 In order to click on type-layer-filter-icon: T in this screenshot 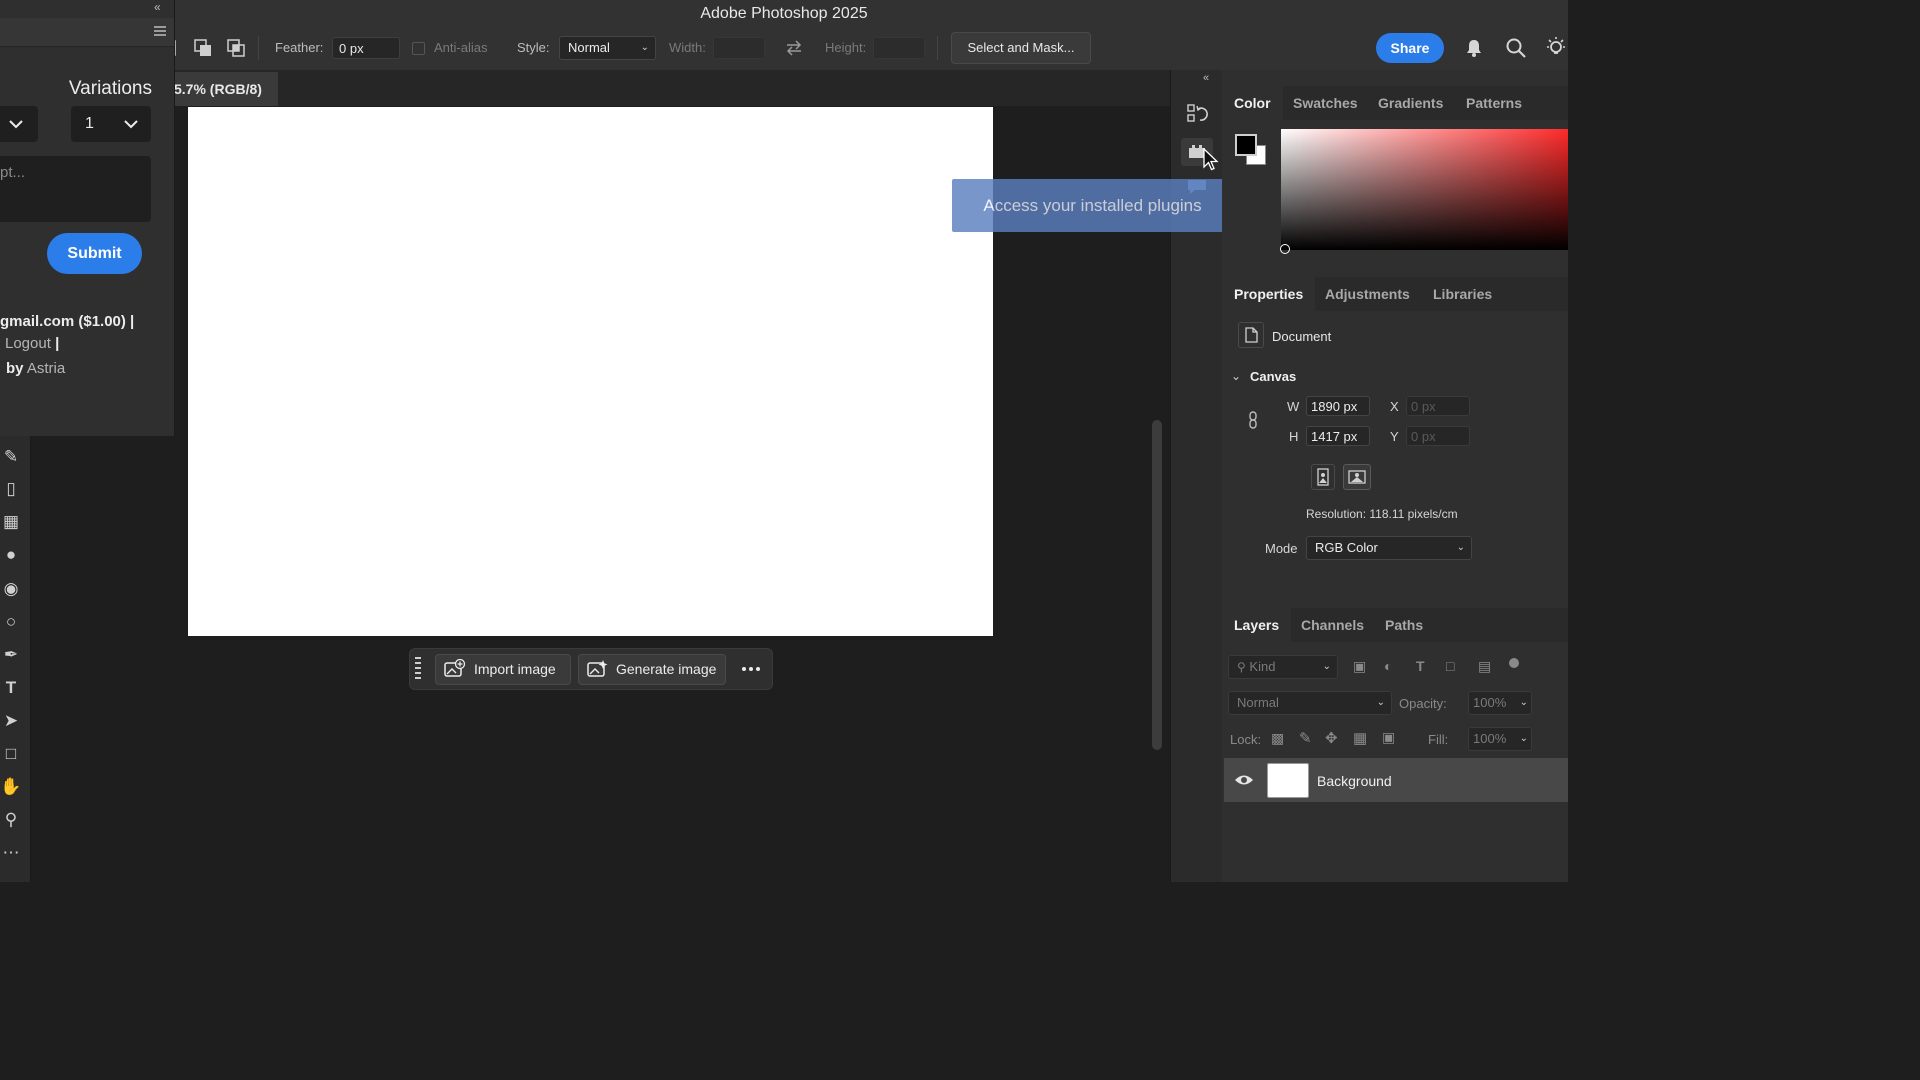, I will do `click(1420, 666)`.